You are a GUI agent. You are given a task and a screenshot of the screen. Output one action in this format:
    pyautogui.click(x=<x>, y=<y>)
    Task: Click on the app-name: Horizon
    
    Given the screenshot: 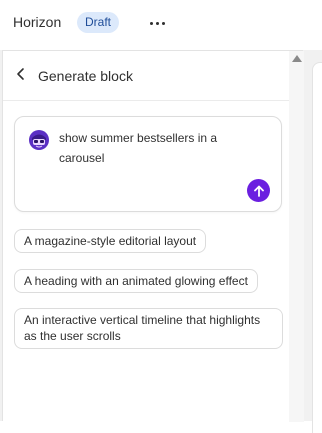 What is the action you would take?
    pyautogui.click(x=37, y=22)
    